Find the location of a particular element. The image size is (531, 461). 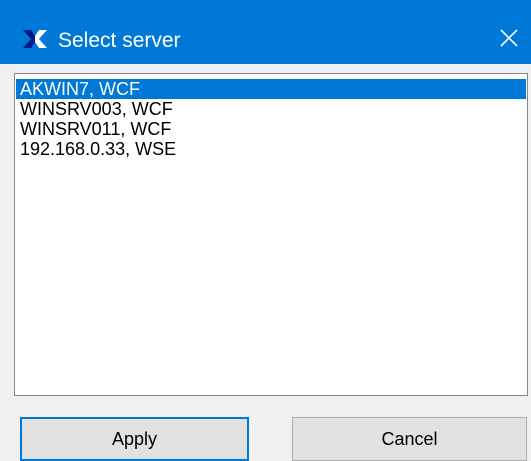

apply-button: Apply is located at coordinates (134, 439).